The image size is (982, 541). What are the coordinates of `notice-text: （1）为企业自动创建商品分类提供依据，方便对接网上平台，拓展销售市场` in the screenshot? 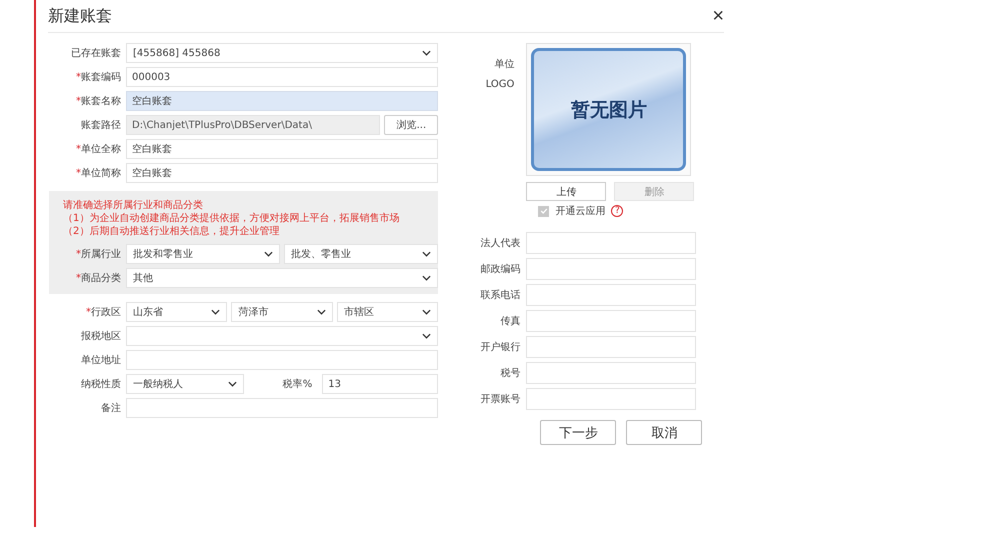 It's located at (231, 218).